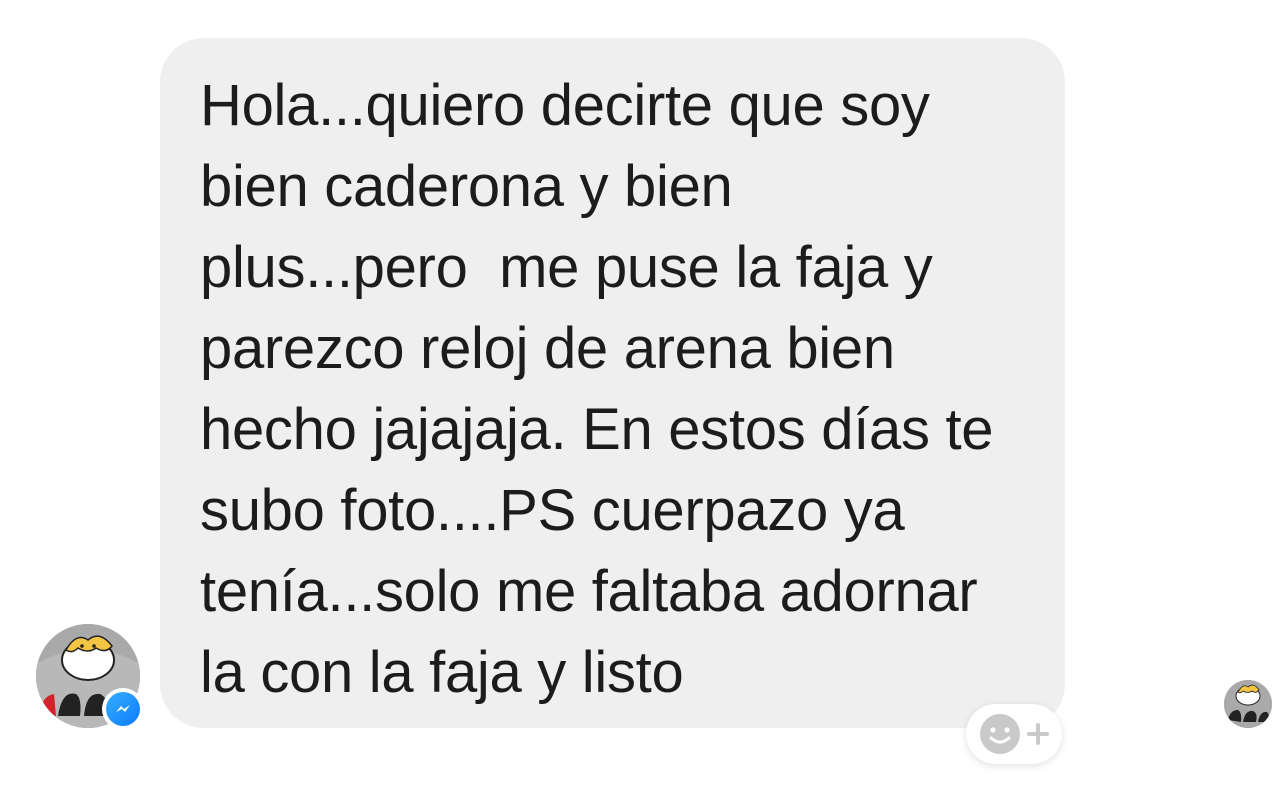 The height and width of the screenshot is (802, 1284). Describe the element at coordinates (552, 510) in the screenshot. I see `message-line: subo foto....PS cuerpazo ya` at that location.